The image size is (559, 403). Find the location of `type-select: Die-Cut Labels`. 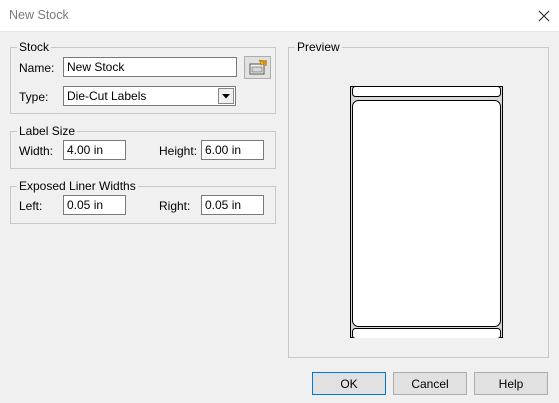

type-select: Die-Cut Labels is located at coordinates (149, 96).